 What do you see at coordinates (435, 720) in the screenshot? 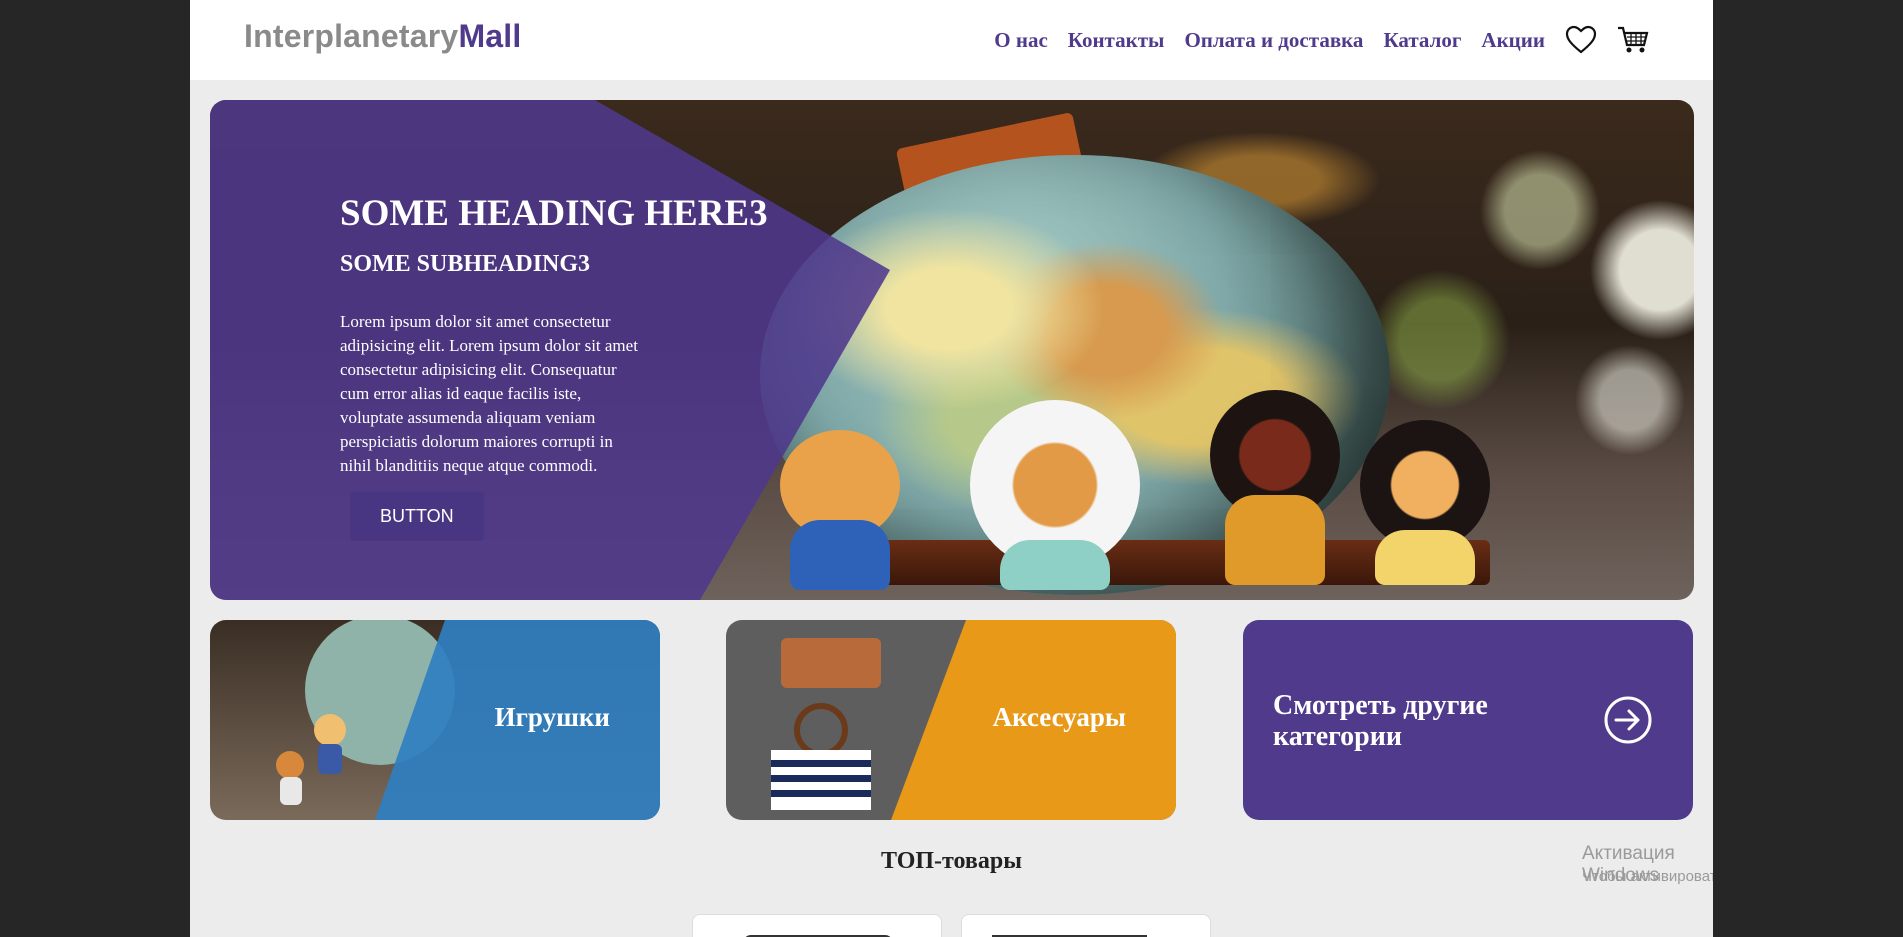
I see `category-card-toys: Игрушки` at bounding box center [435, 720].